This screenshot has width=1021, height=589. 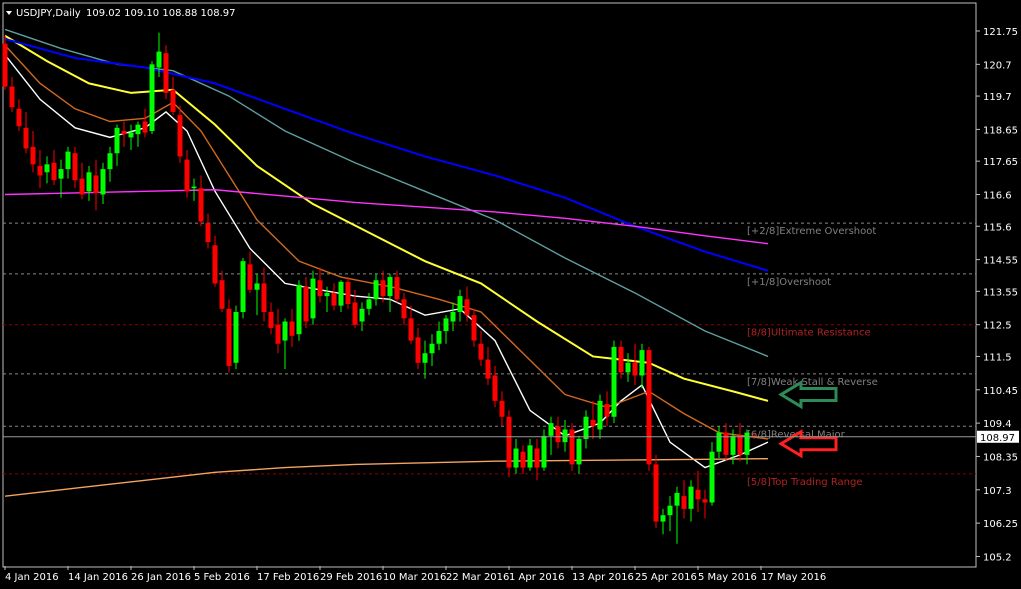 I want to click on last-price-value: 108.97, so click(x=997, y=438).